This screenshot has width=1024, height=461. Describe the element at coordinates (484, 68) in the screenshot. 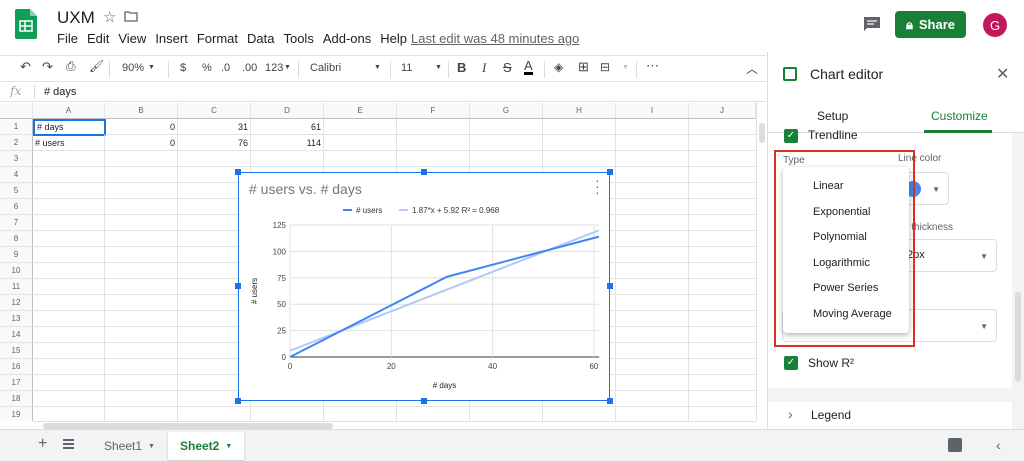

I see `italic-button: I` at that location.